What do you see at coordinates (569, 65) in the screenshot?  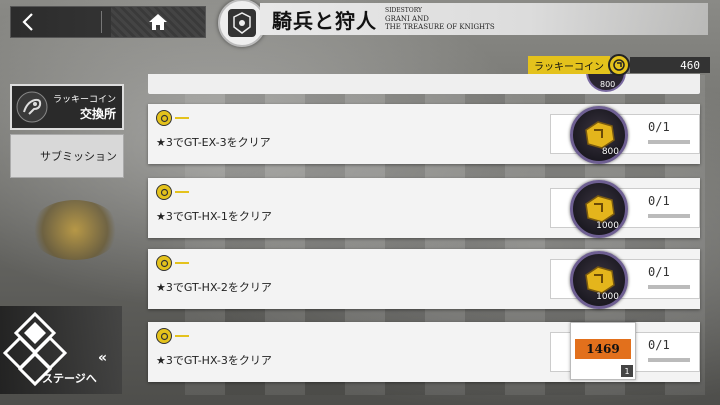 I see `currency-label: ラッキーコイン` at bounding box center [569, 65].